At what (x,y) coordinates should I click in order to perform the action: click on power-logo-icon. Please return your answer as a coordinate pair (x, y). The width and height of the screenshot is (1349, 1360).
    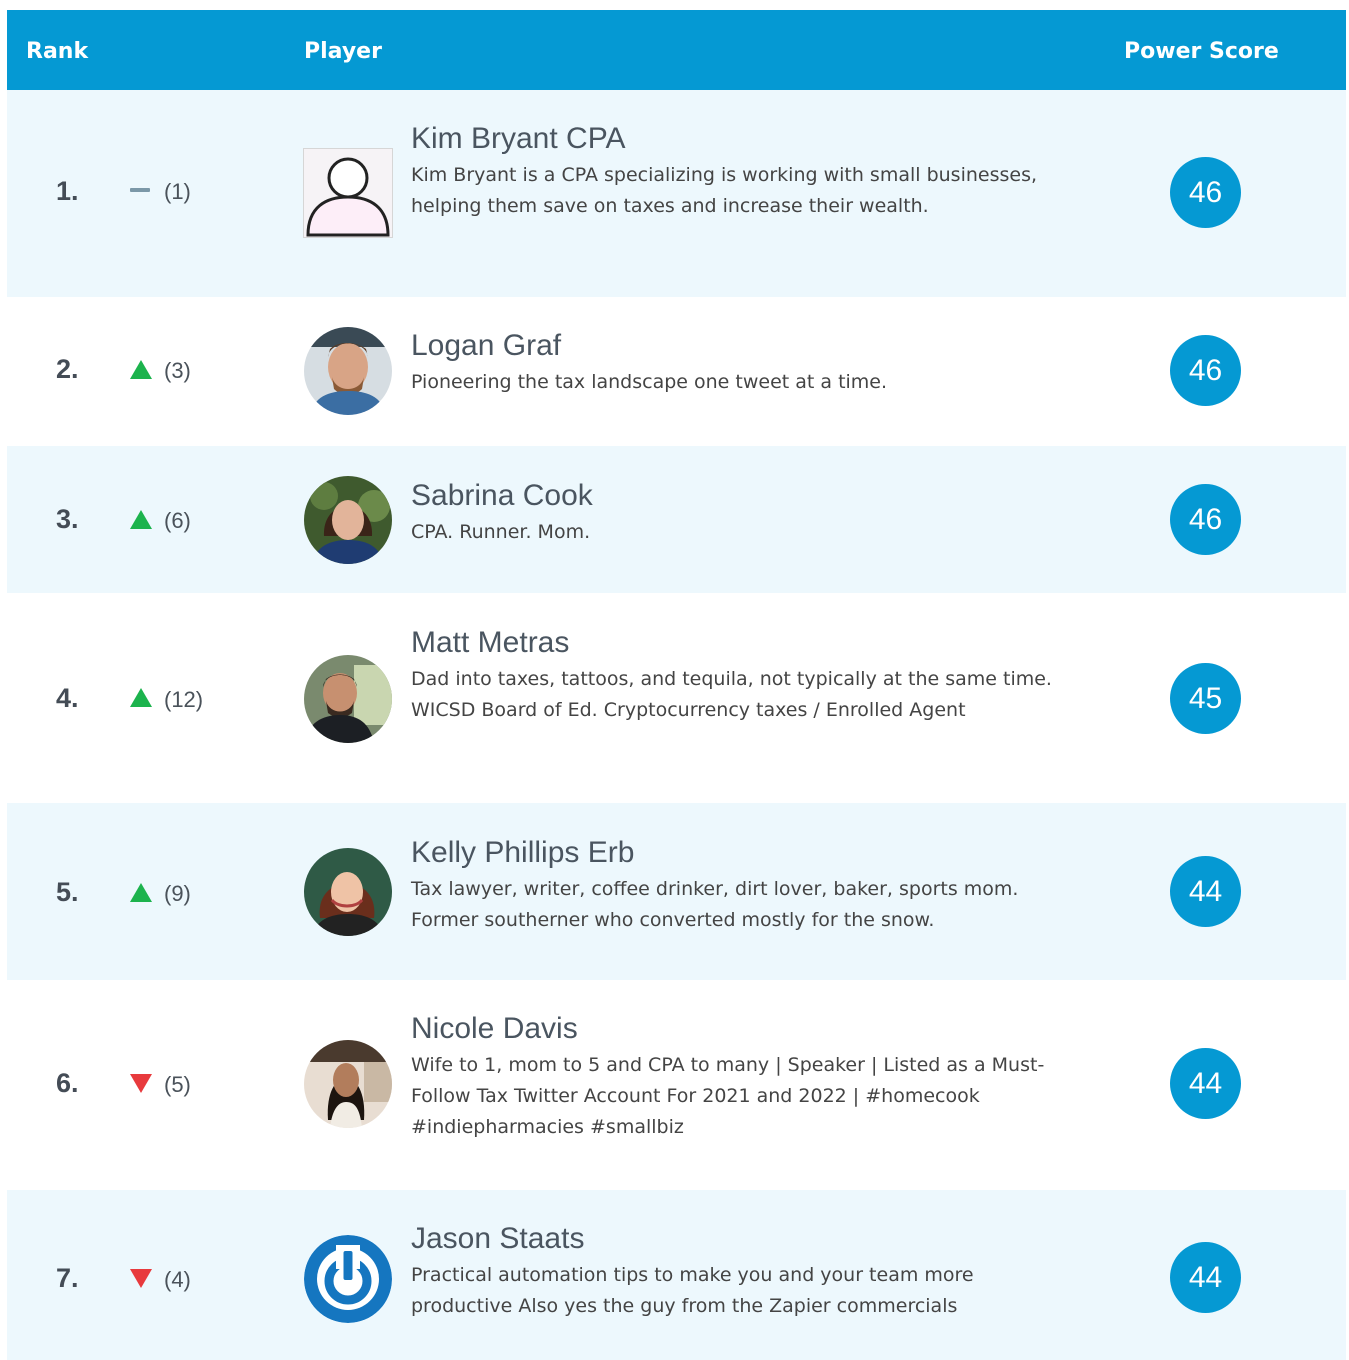
    Looking at the image, I should click on (348, 1279).